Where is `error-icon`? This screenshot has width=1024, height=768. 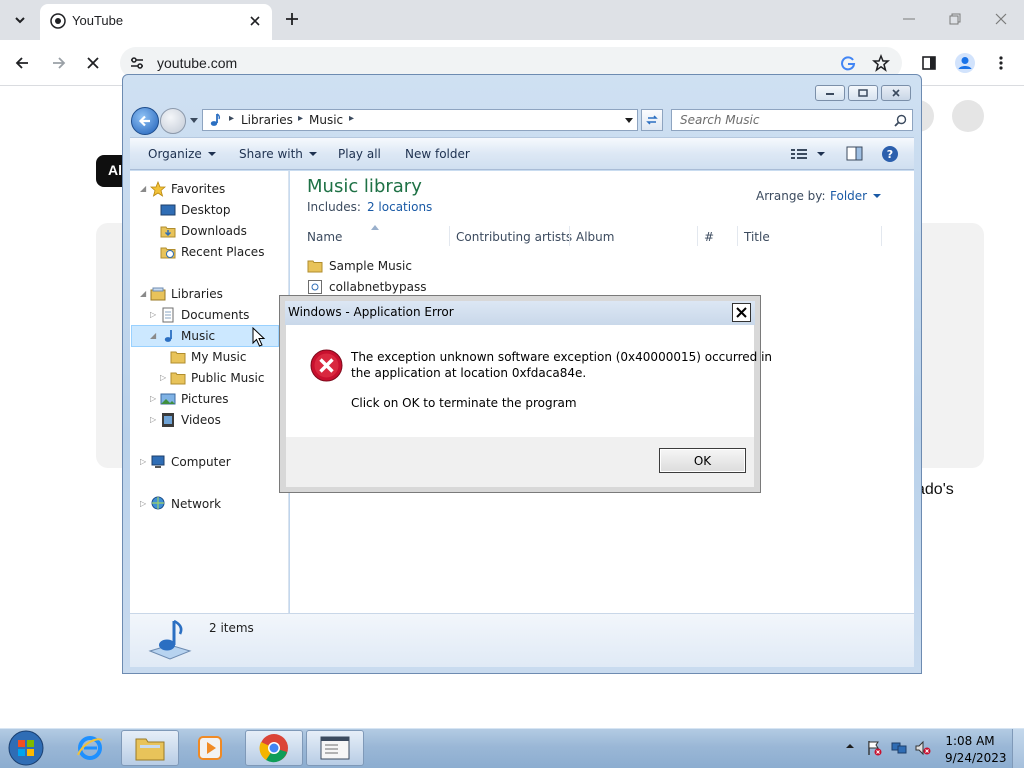 error-icon is located at coordinates (326, 365).